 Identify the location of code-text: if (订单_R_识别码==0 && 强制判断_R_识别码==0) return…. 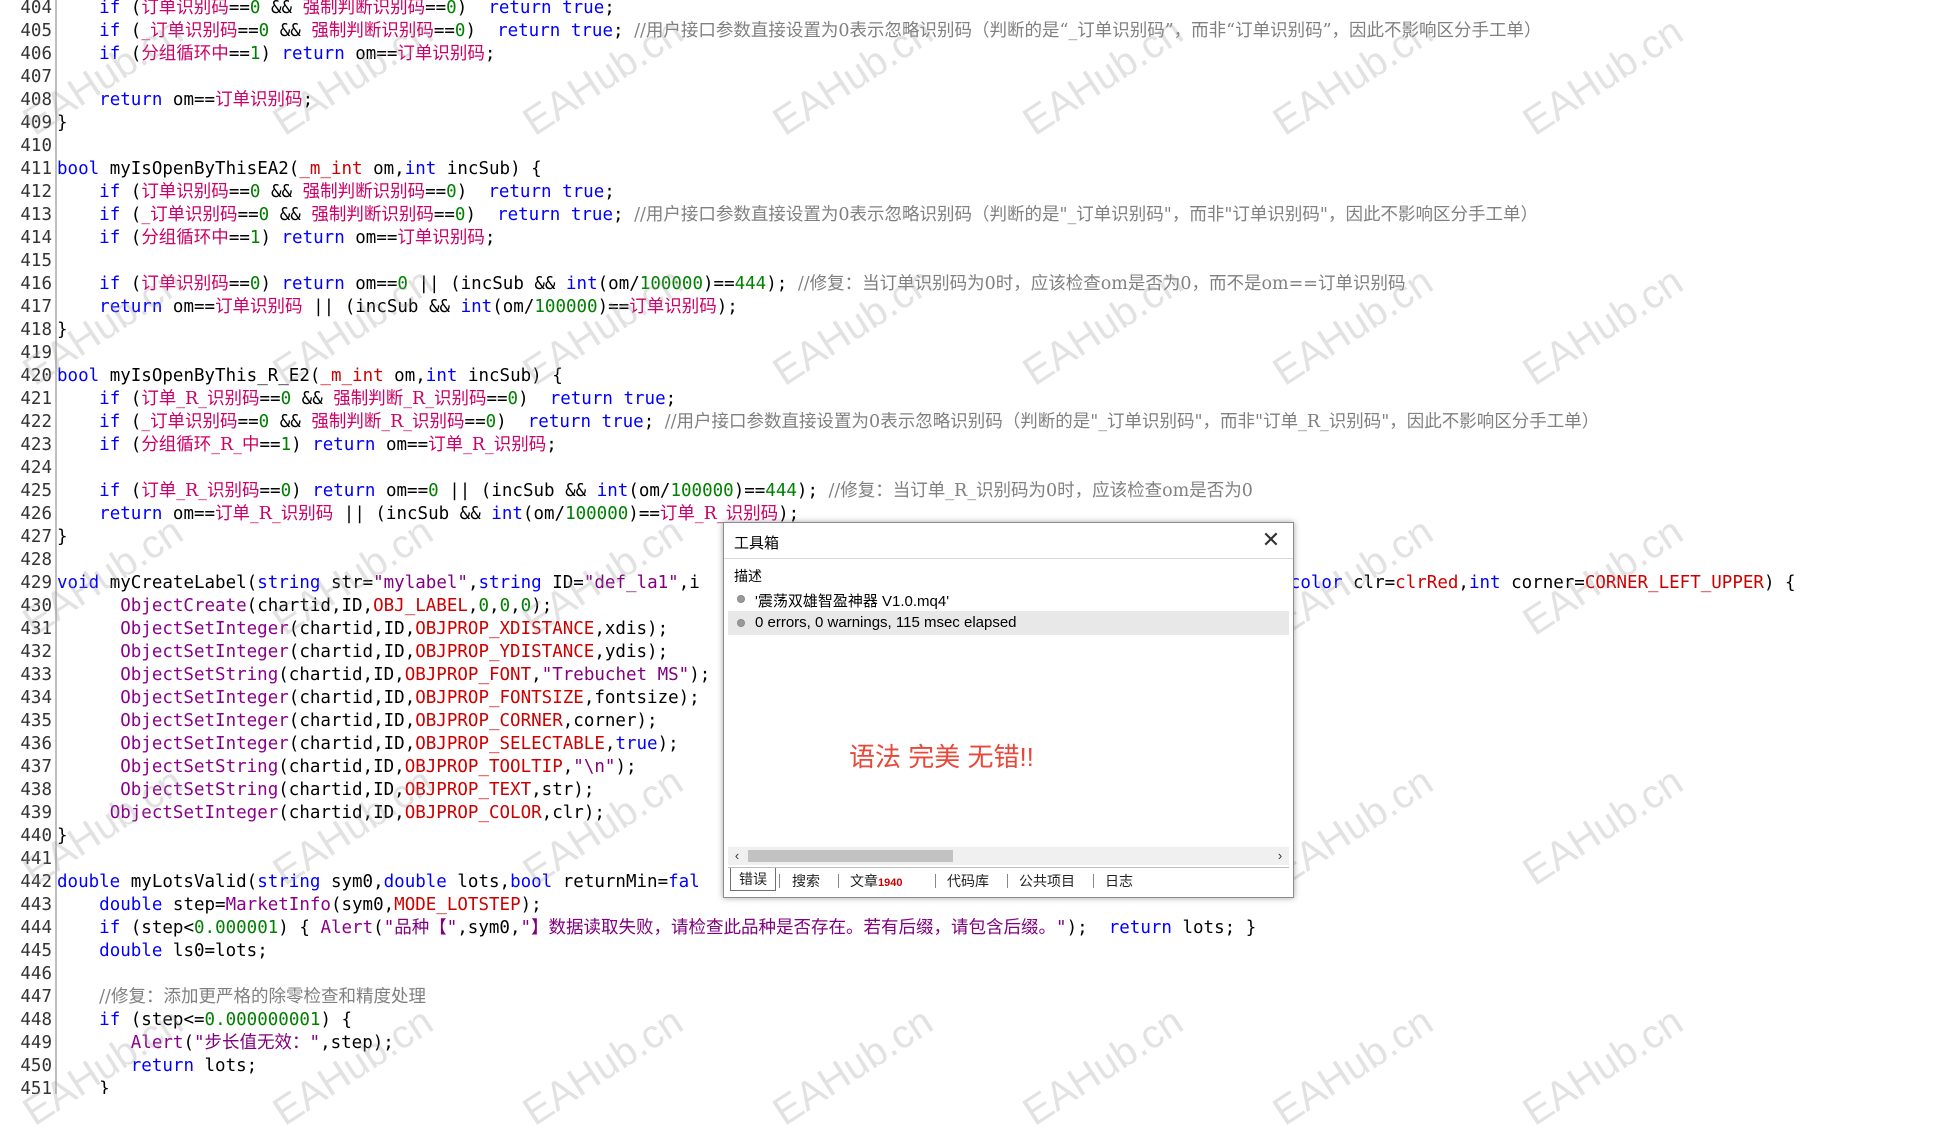
(366, 399).